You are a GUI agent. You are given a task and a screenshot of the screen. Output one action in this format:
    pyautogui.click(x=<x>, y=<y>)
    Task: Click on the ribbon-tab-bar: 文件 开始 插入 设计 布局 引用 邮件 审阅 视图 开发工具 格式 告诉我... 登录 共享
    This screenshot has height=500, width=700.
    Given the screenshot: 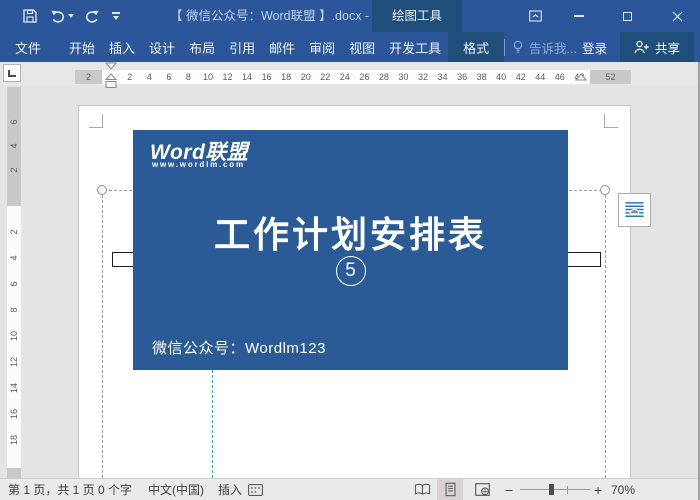 What is the action you would take?
    pyautogui.click(x=350, y=47)
    